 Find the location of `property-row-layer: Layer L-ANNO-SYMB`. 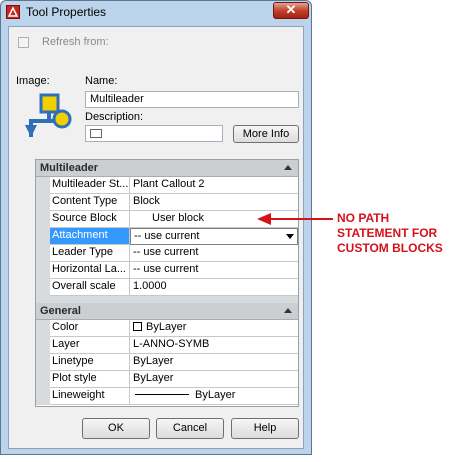

property-row-layer: Layer L-ANNO-SYMB is located at coordinates (167, 345).